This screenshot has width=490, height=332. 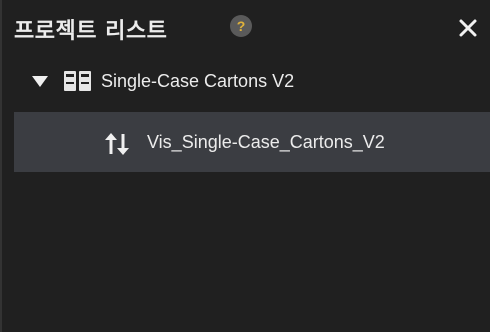 What do you see at coordinates (91, 31) in the screenshot?
I see `panel-title: 프로젝트 리스트` at bounding box center [91, 31].